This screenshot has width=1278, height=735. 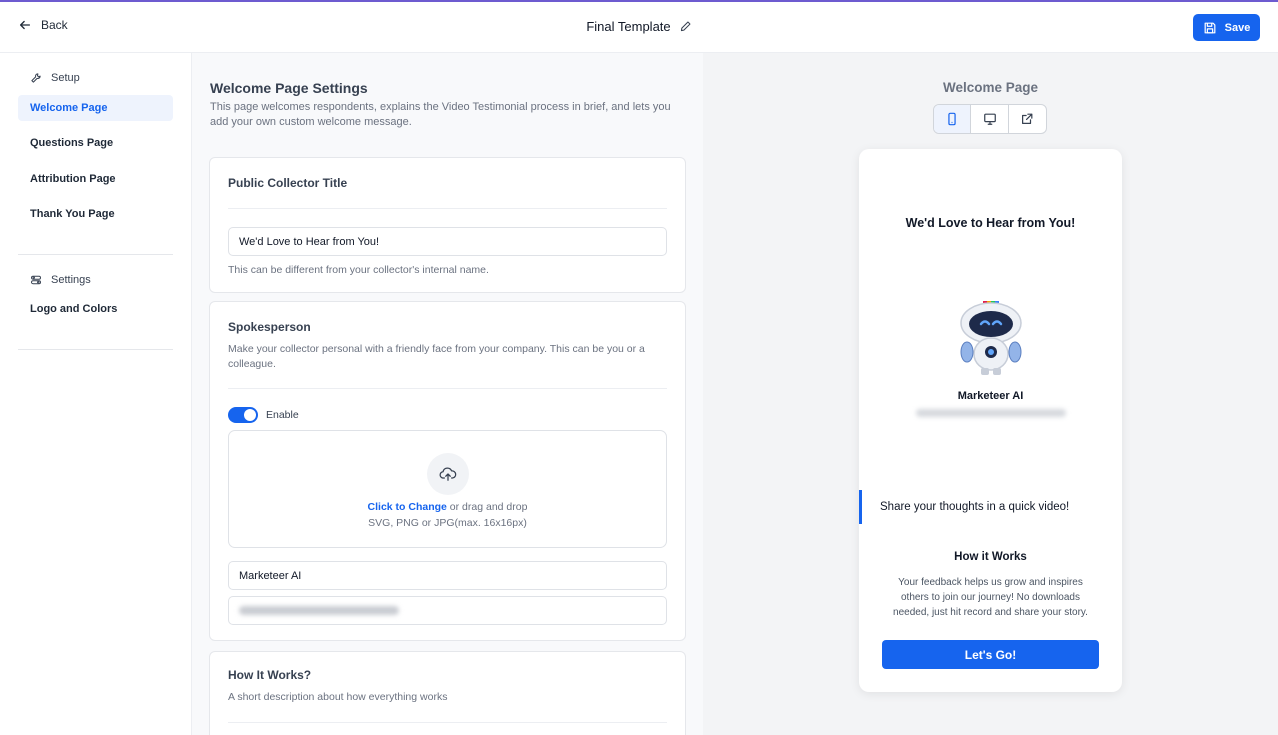 I want to click on floppy-disk-icon, so click(x=1210, y=27).